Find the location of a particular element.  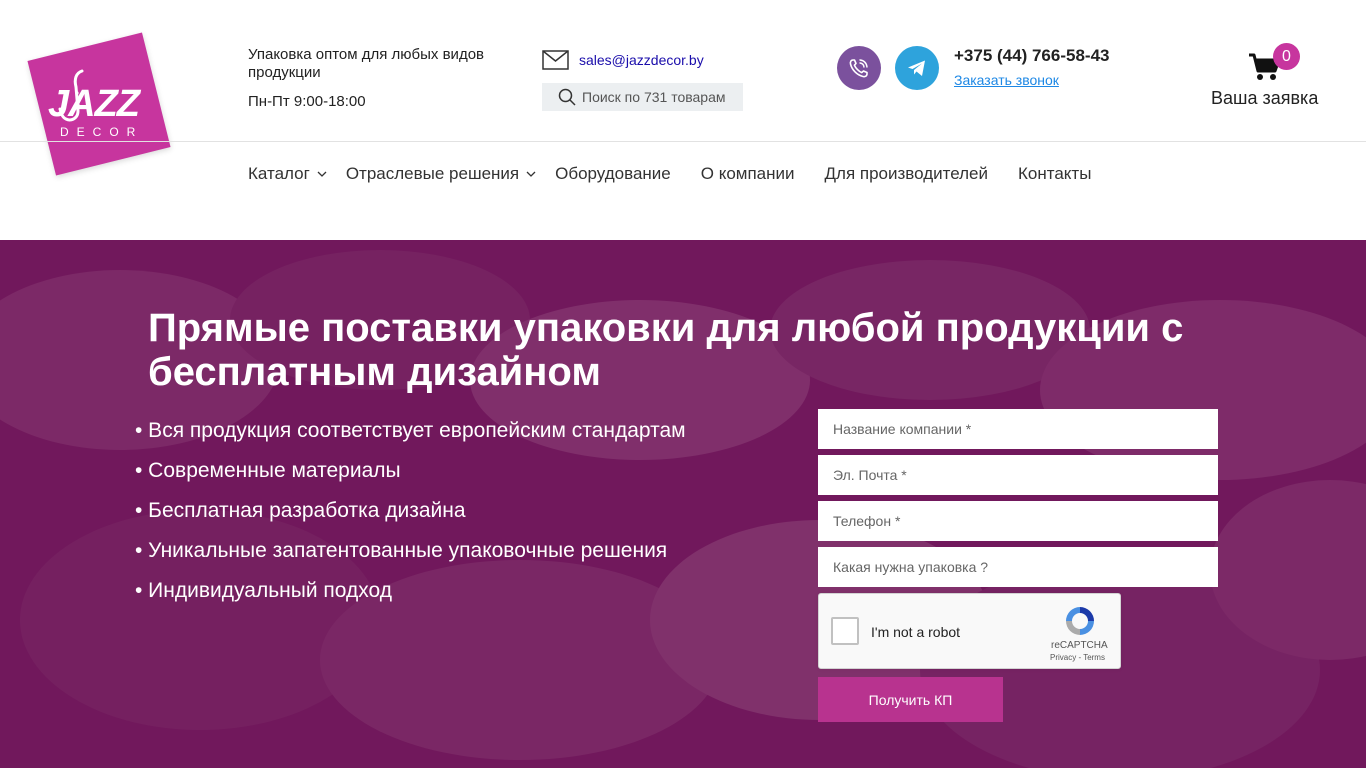

recaptcha-brand: reCAPTCHA is located at coordinates (1079, 645).